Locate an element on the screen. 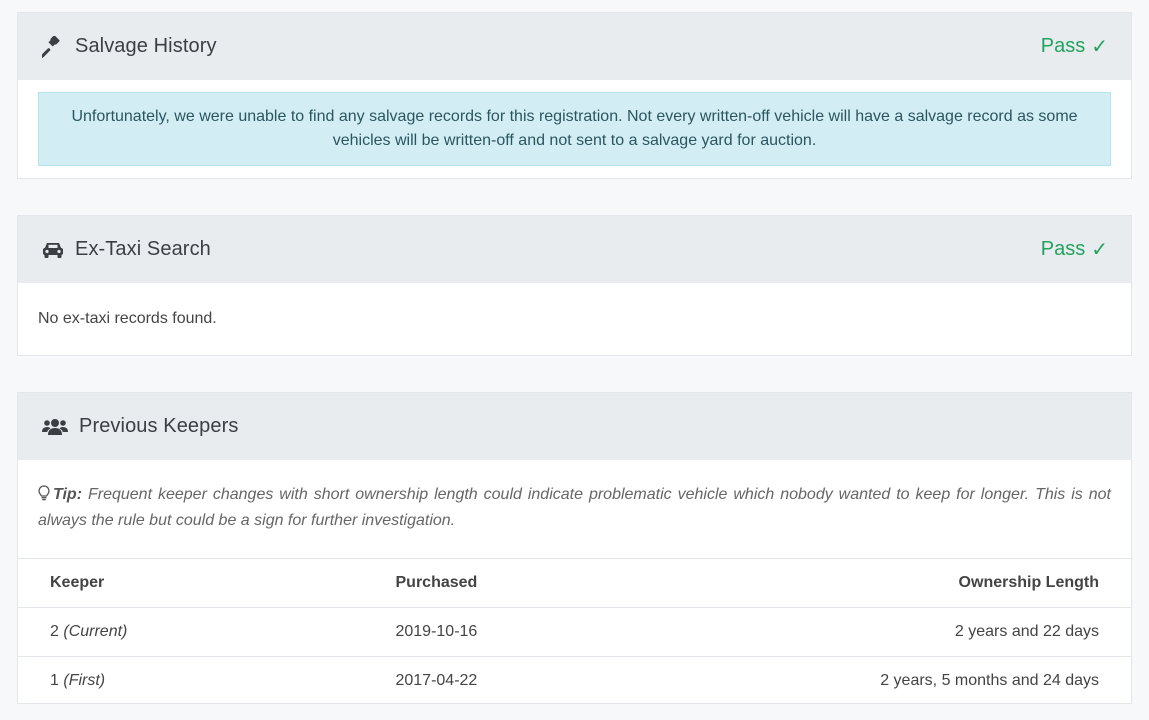 Image resolution: width=1149 pixels, height=720 pixels. column-header-keeper: Keeper is located at coordinates (156, 583).